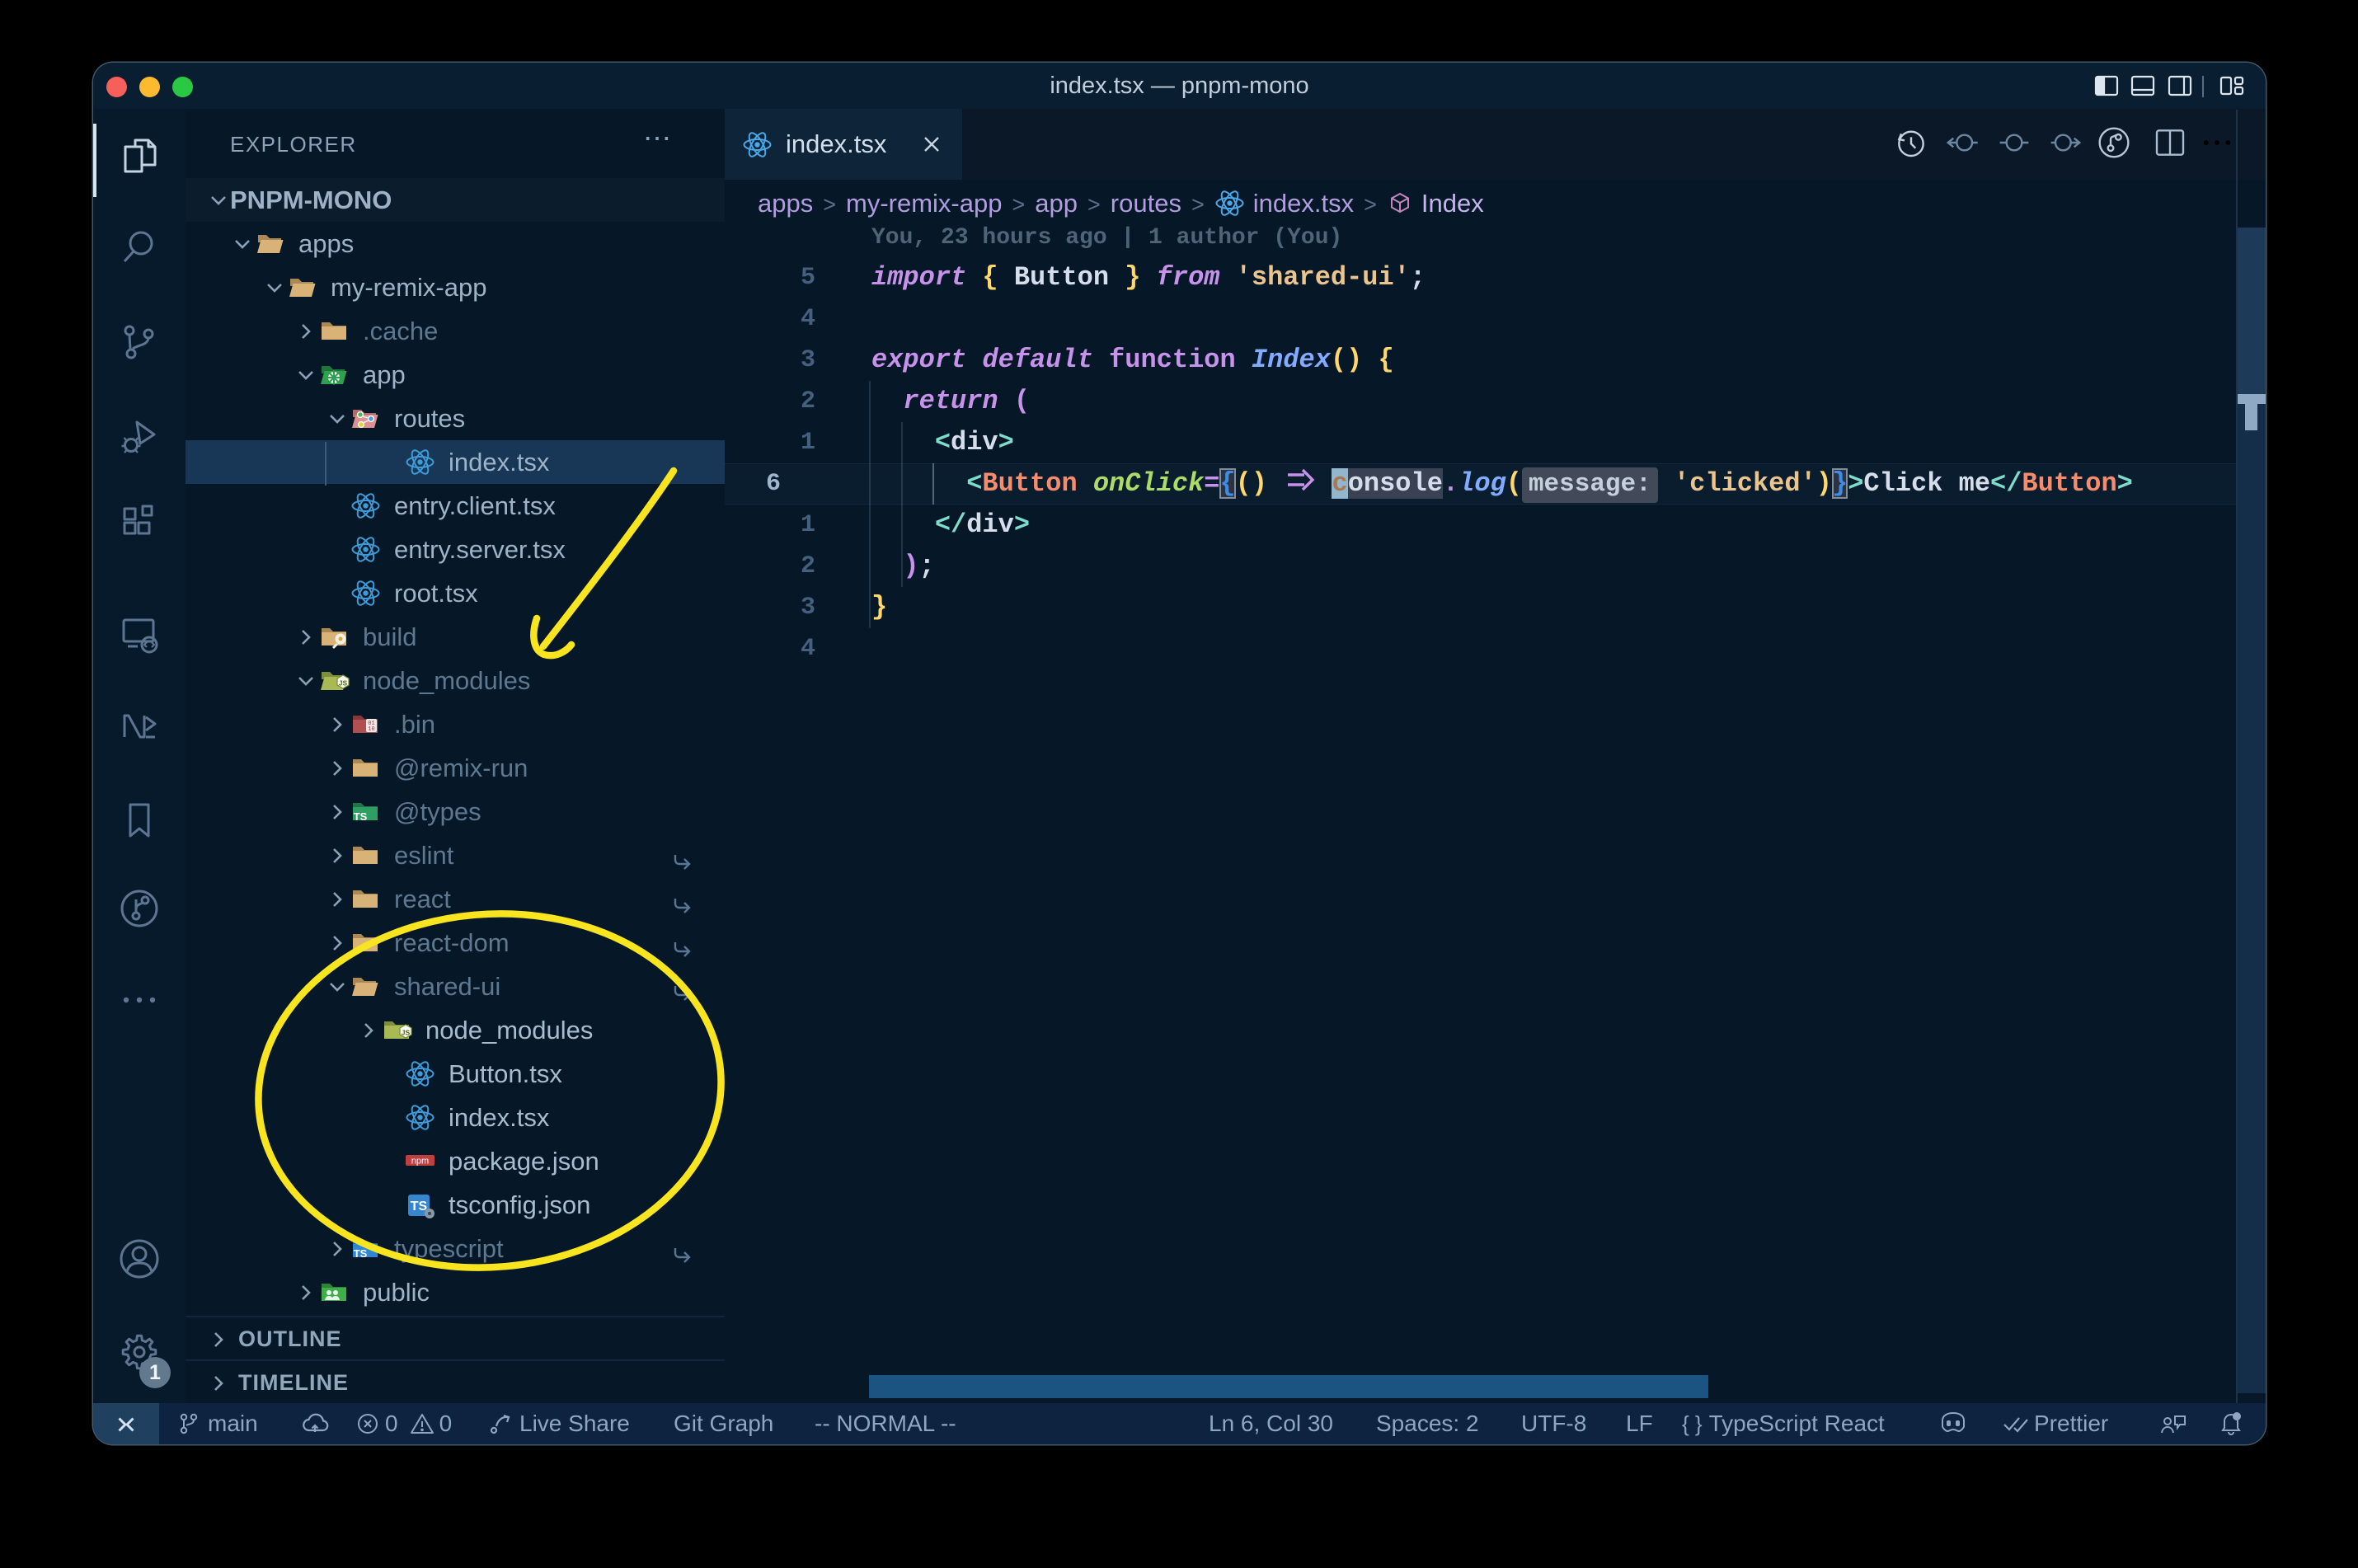  Describe the element at coordinates (420, 1162) in the screenshot. I see `svg-text: npm` at that location.